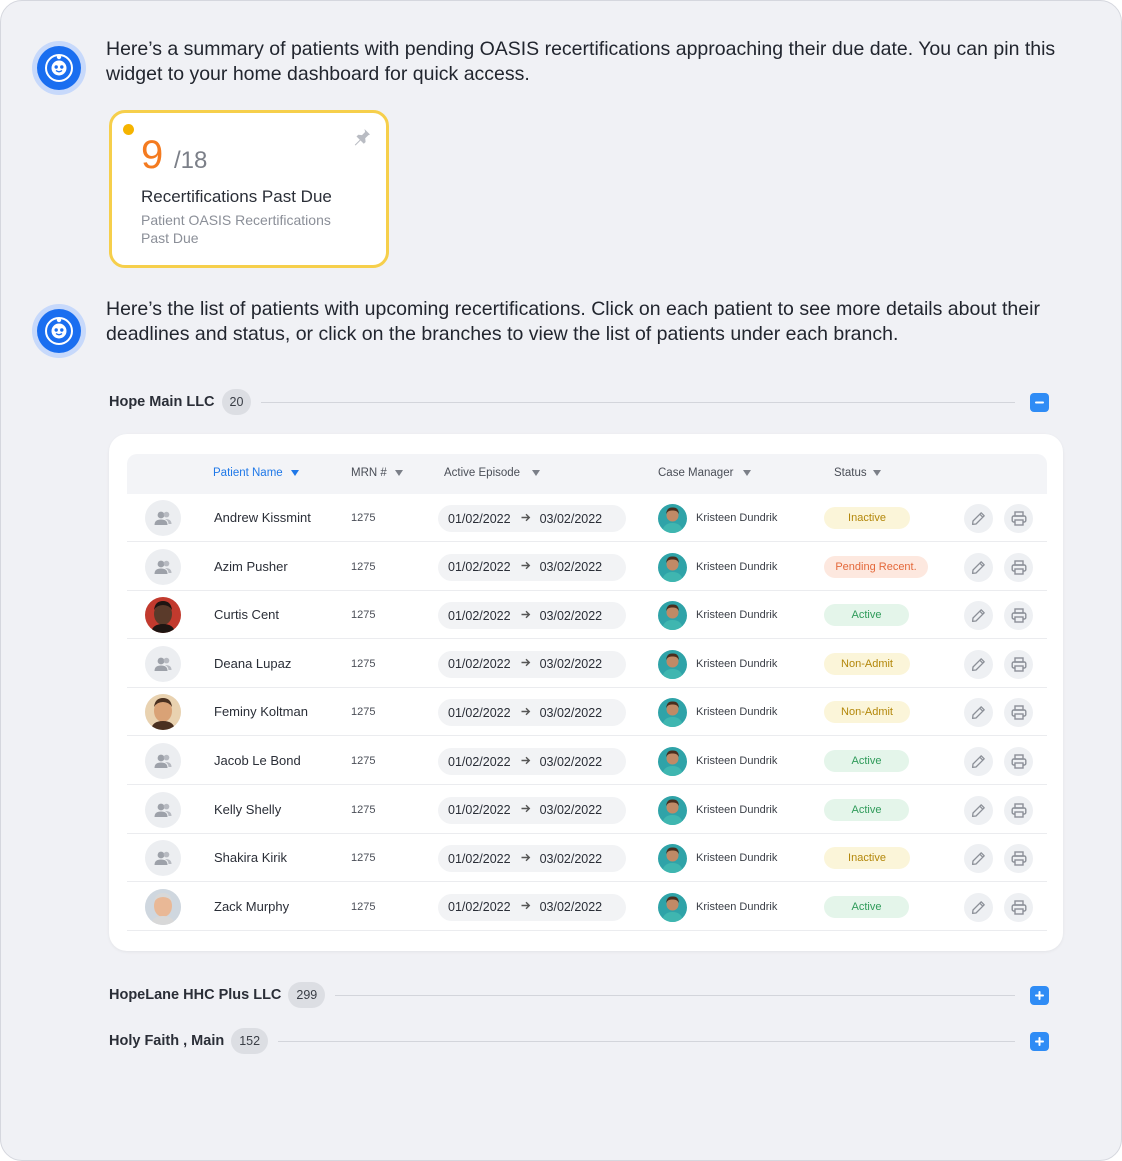 Image resolution: width=1122 pixels, height=1161 pixels. I want to click on minus-icon, so click(1039, 402).